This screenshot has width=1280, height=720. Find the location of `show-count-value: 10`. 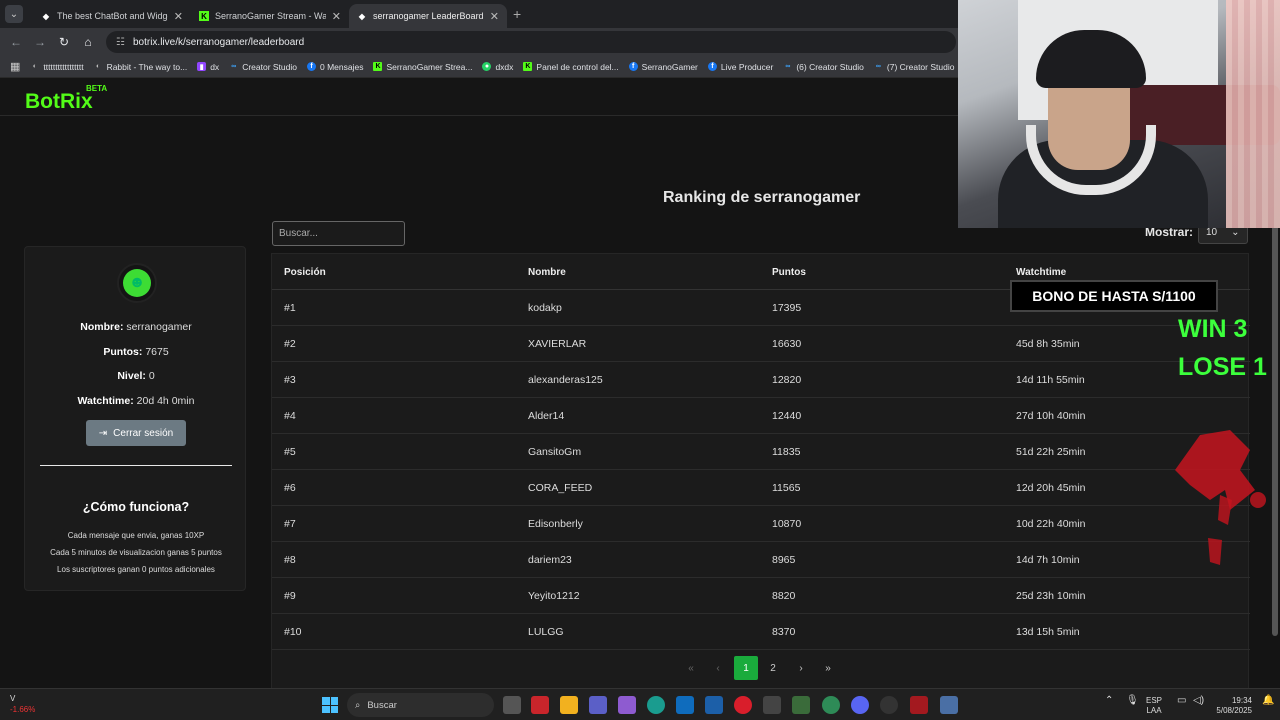

show-count-value: 10 is located at coordinates (1212, 232).